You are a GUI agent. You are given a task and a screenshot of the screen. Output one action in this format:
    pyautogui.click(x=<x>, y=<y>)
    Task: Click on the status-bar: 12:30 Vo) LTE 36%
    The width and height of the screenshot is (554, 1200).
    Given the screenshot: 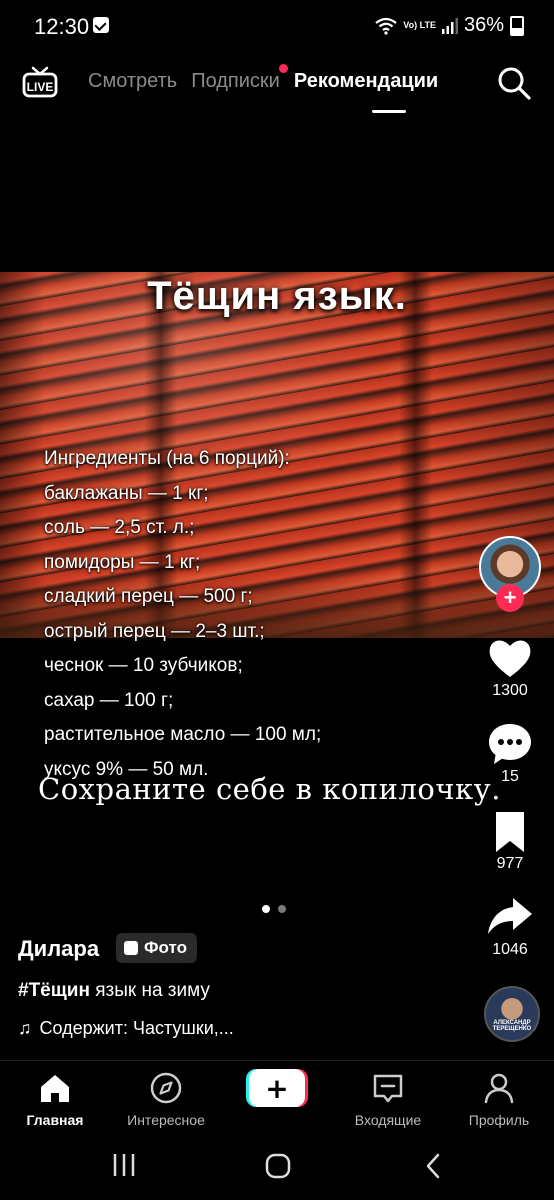 What is the action you would take?
    pyautogui.click(x=277, y=27)
    